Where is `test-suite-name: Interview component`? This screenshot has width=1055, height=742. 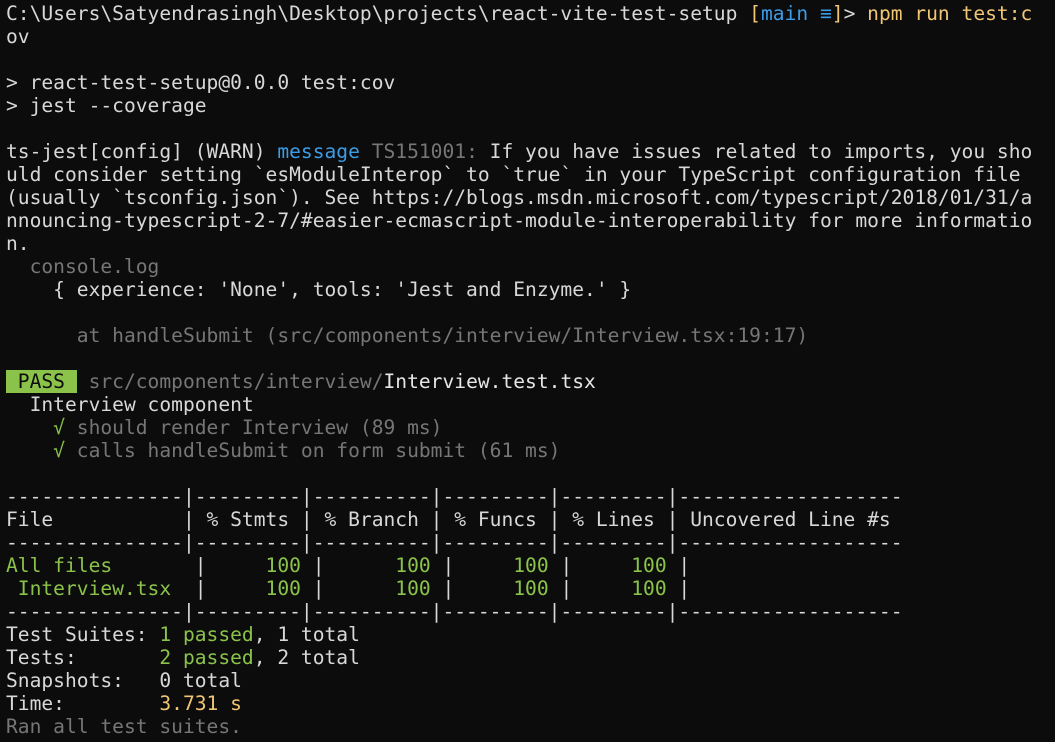
test-suite-name: Interview component is located at coordinates (130, 404).